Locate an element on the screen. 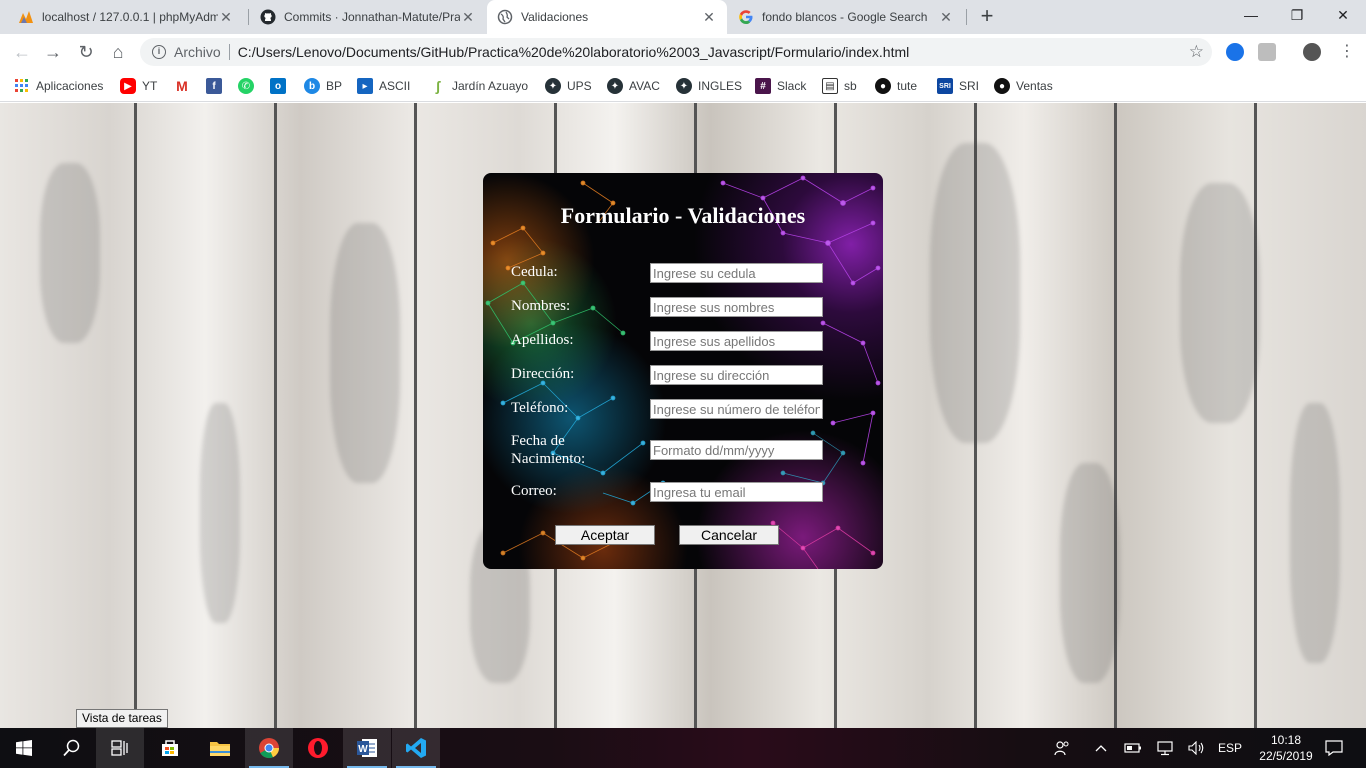 The height and width of the screenshot is (768, 1366). facebook-icon: f is located at coordinates (214, 86).